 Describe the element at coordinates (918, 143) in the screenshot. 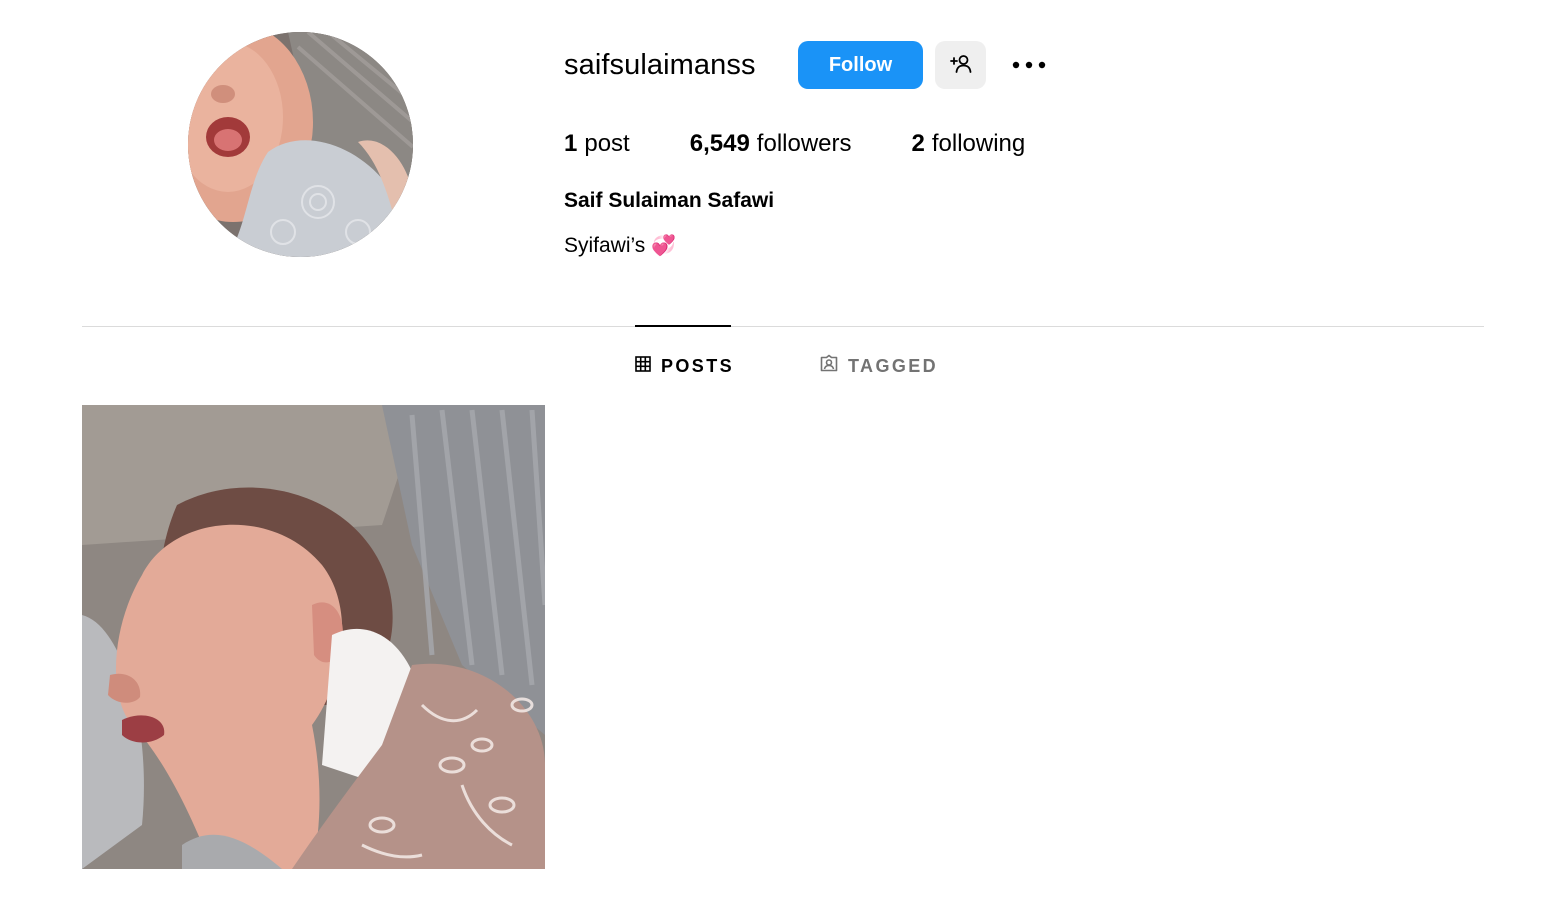

I see `following-count-value: 2` at that location.